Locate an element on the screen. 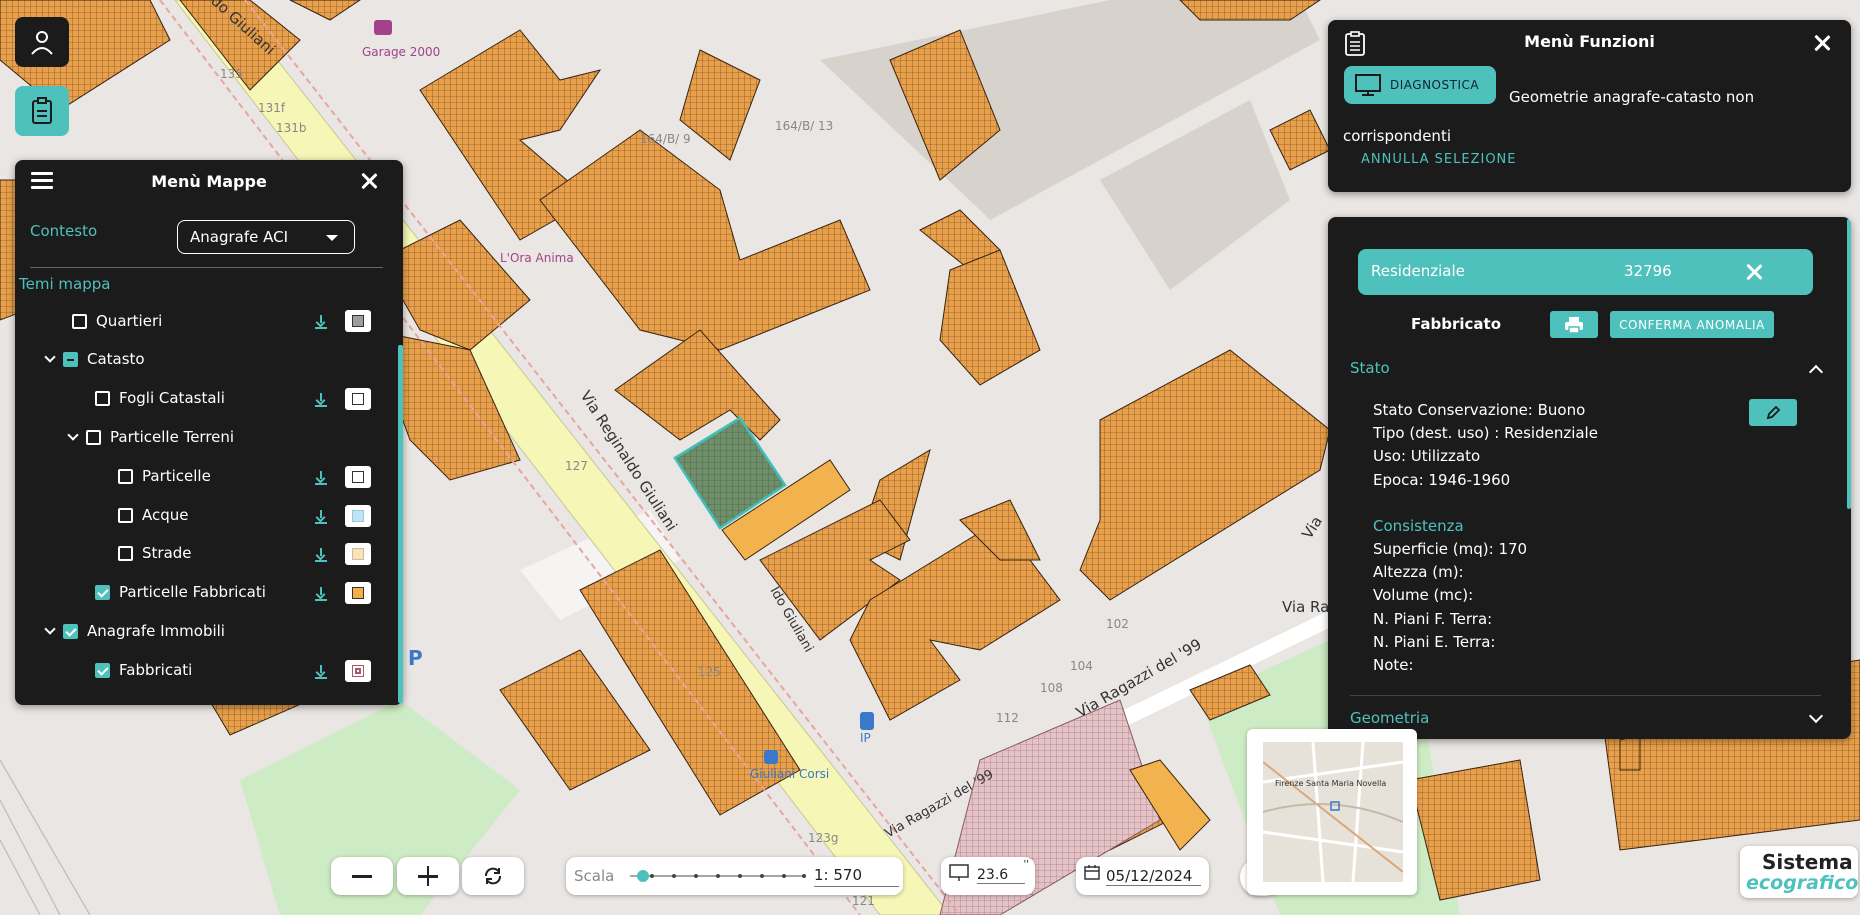 The height and width of the screenshot is (915, 1860). rotate-button is located at coordinates (493, 876).